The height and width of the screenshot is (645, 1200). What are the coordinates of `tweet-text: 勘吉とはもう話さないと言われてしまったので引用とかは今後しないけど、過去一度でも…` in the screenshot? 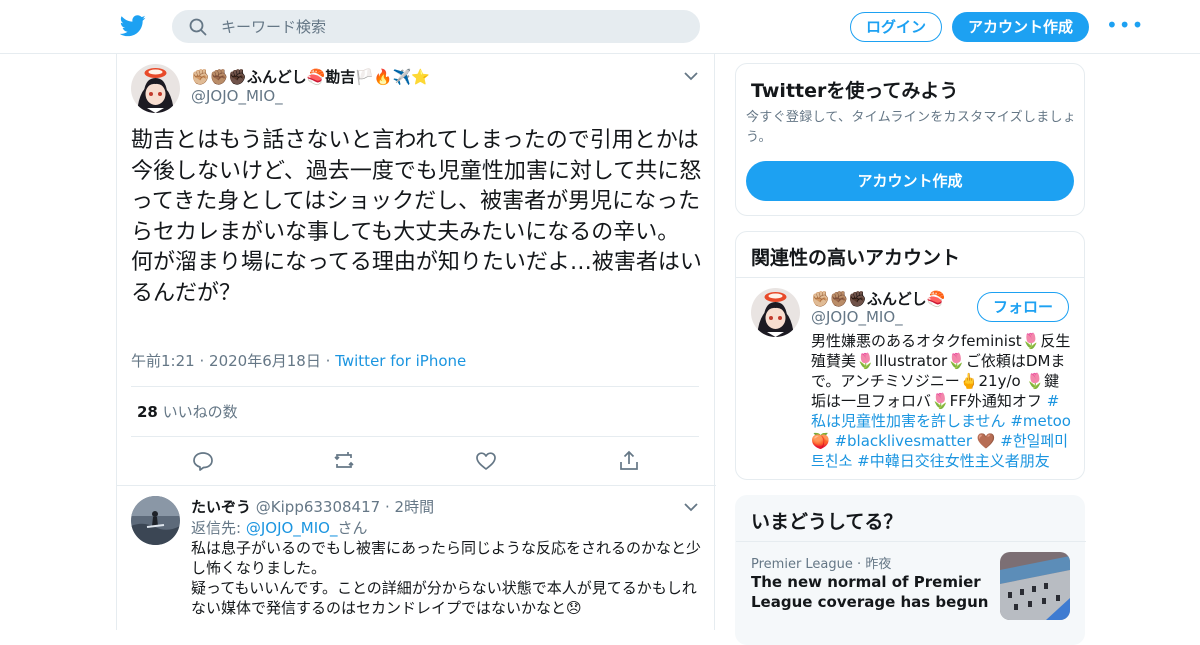 It's located at (416, 217).